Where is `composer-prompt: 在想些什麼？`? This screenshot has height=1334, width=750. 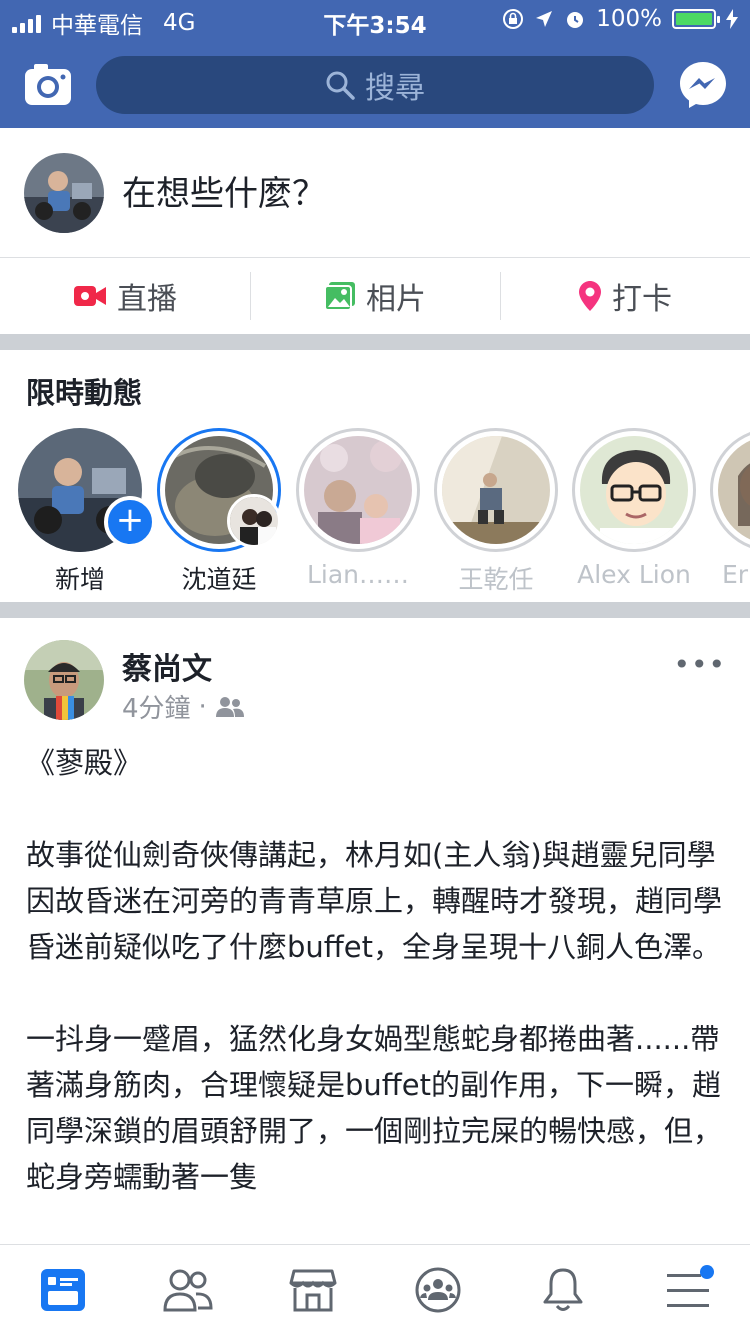 composer-prompt: 在想些什麼？ is located at coordinates (224, 190).